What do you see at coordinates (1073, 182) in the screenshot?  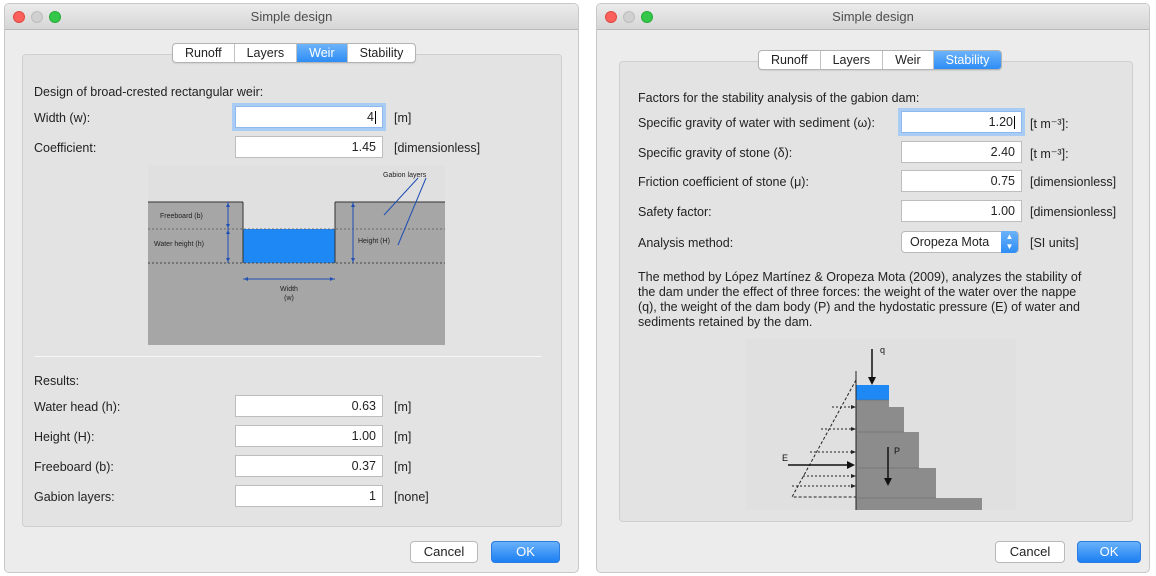 I see `friction-coefficient-unit: [dimensionless]` at bounding box center [1073, 182].